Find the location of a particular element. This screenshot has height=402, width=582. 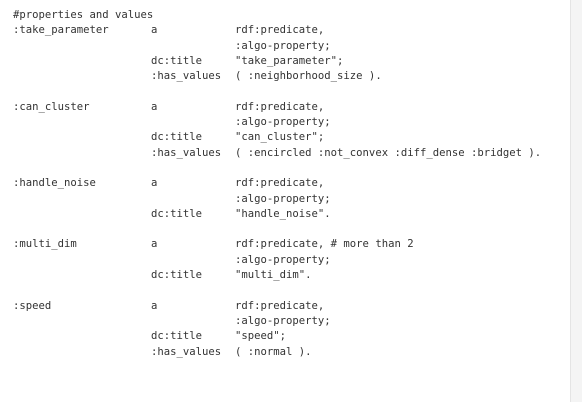

code-line: dc:title "take_parameter"; is located at coordinates (178, 61).